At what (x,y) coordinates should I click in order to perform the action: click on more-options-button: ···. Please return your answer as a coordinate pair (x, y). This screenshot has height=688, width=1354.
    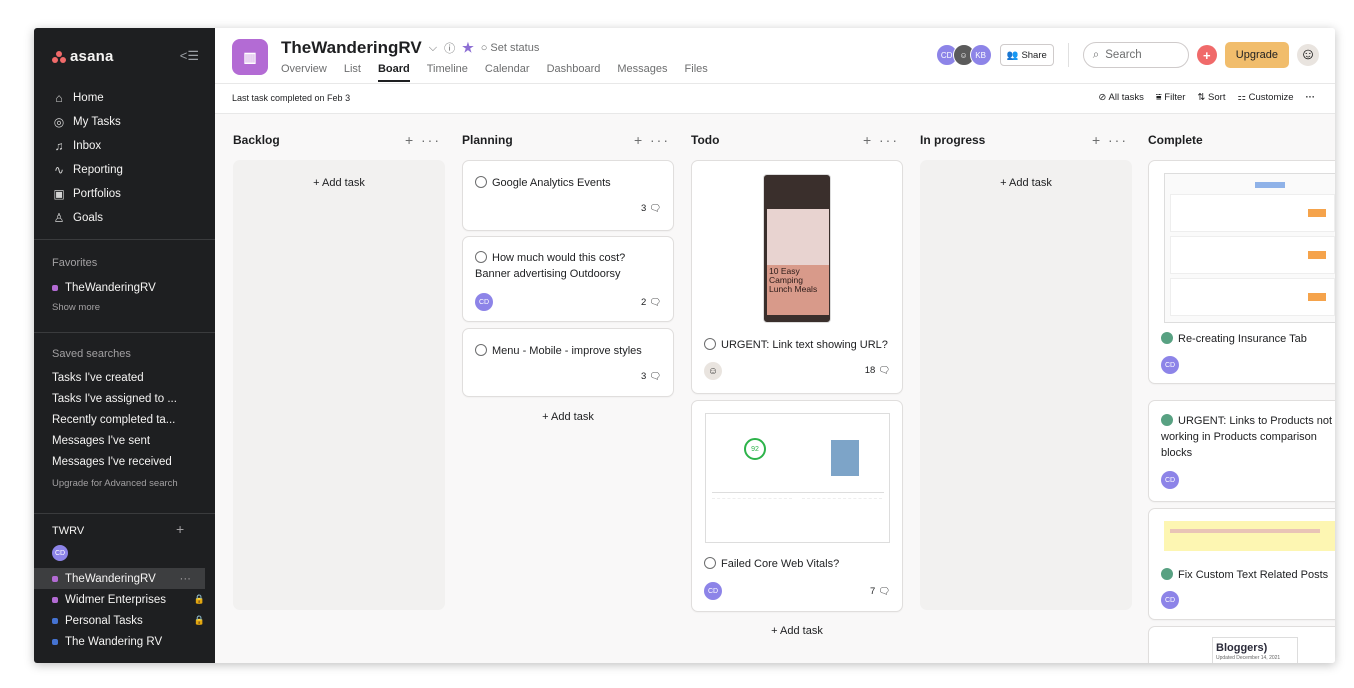
    Looking at the image, I should click on (1311, 97).